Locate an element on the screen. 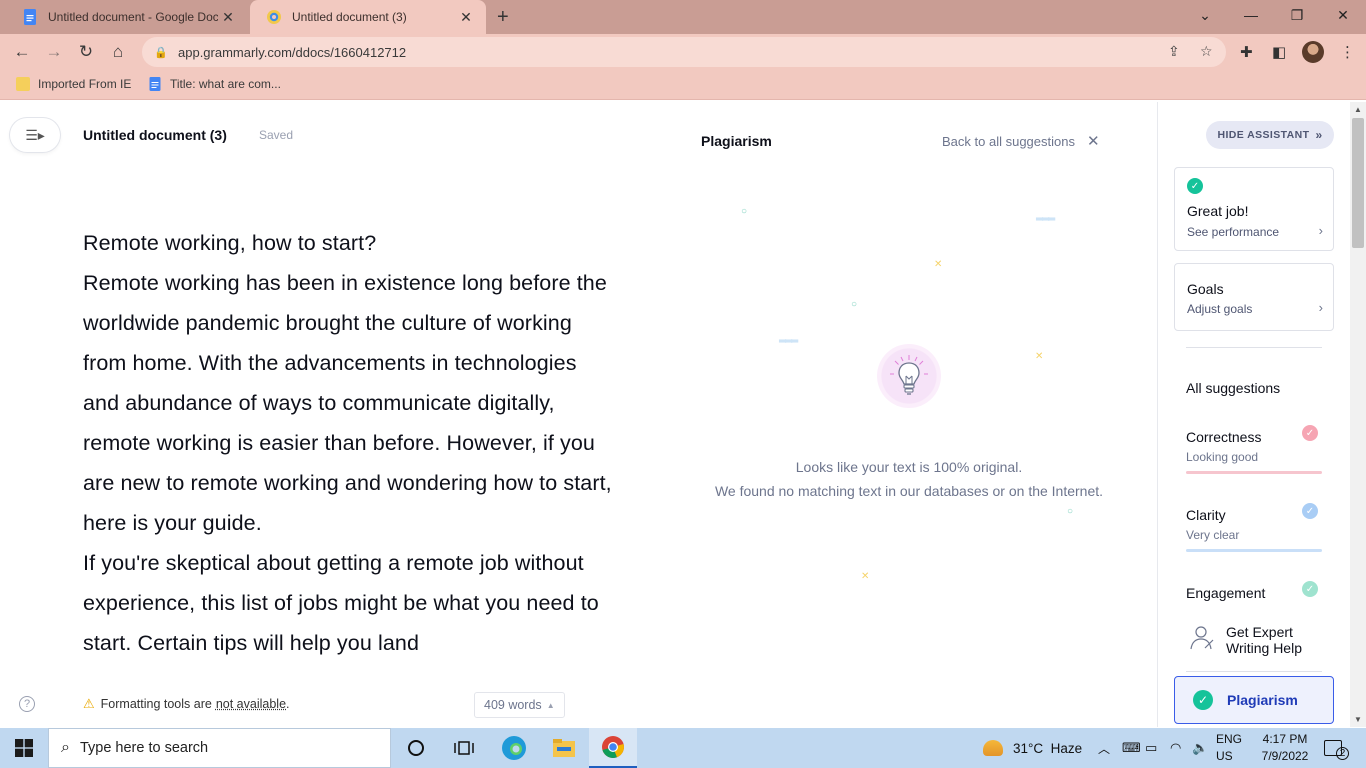  lightbulb-icon is located at coordinates (909, 376).